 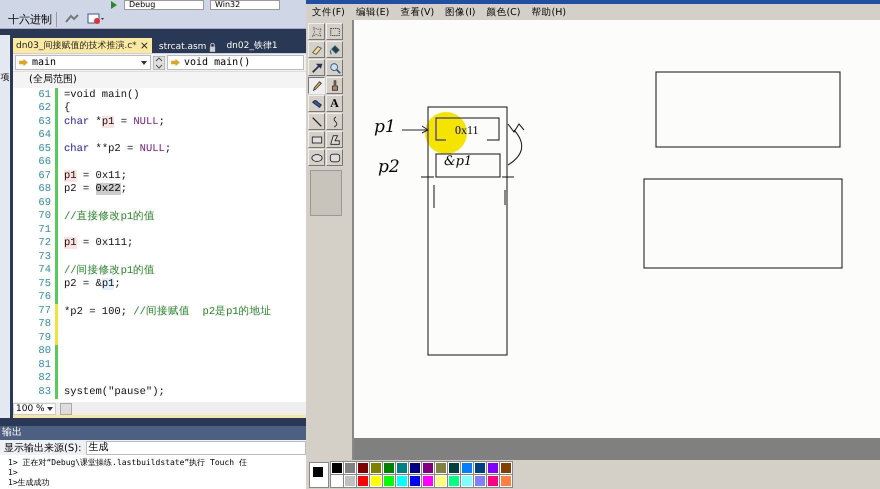 I want to click on line-tool, so click(x=316, y=121).